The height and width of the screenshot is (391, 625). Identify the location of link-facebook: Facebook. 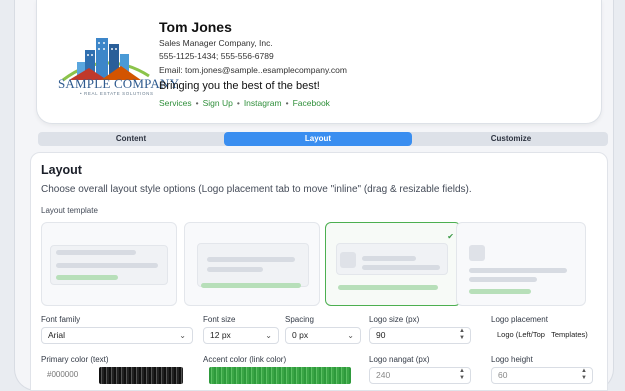
(311, 103).